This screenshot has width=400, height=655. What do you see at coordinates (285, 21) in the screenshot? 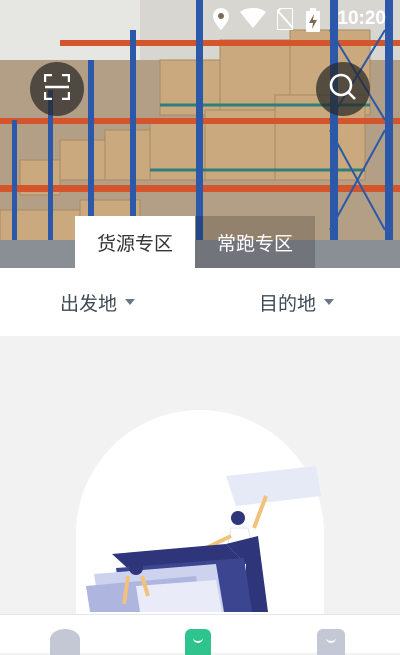
I see `no-sim-icon` at bounding box center [285, 21].